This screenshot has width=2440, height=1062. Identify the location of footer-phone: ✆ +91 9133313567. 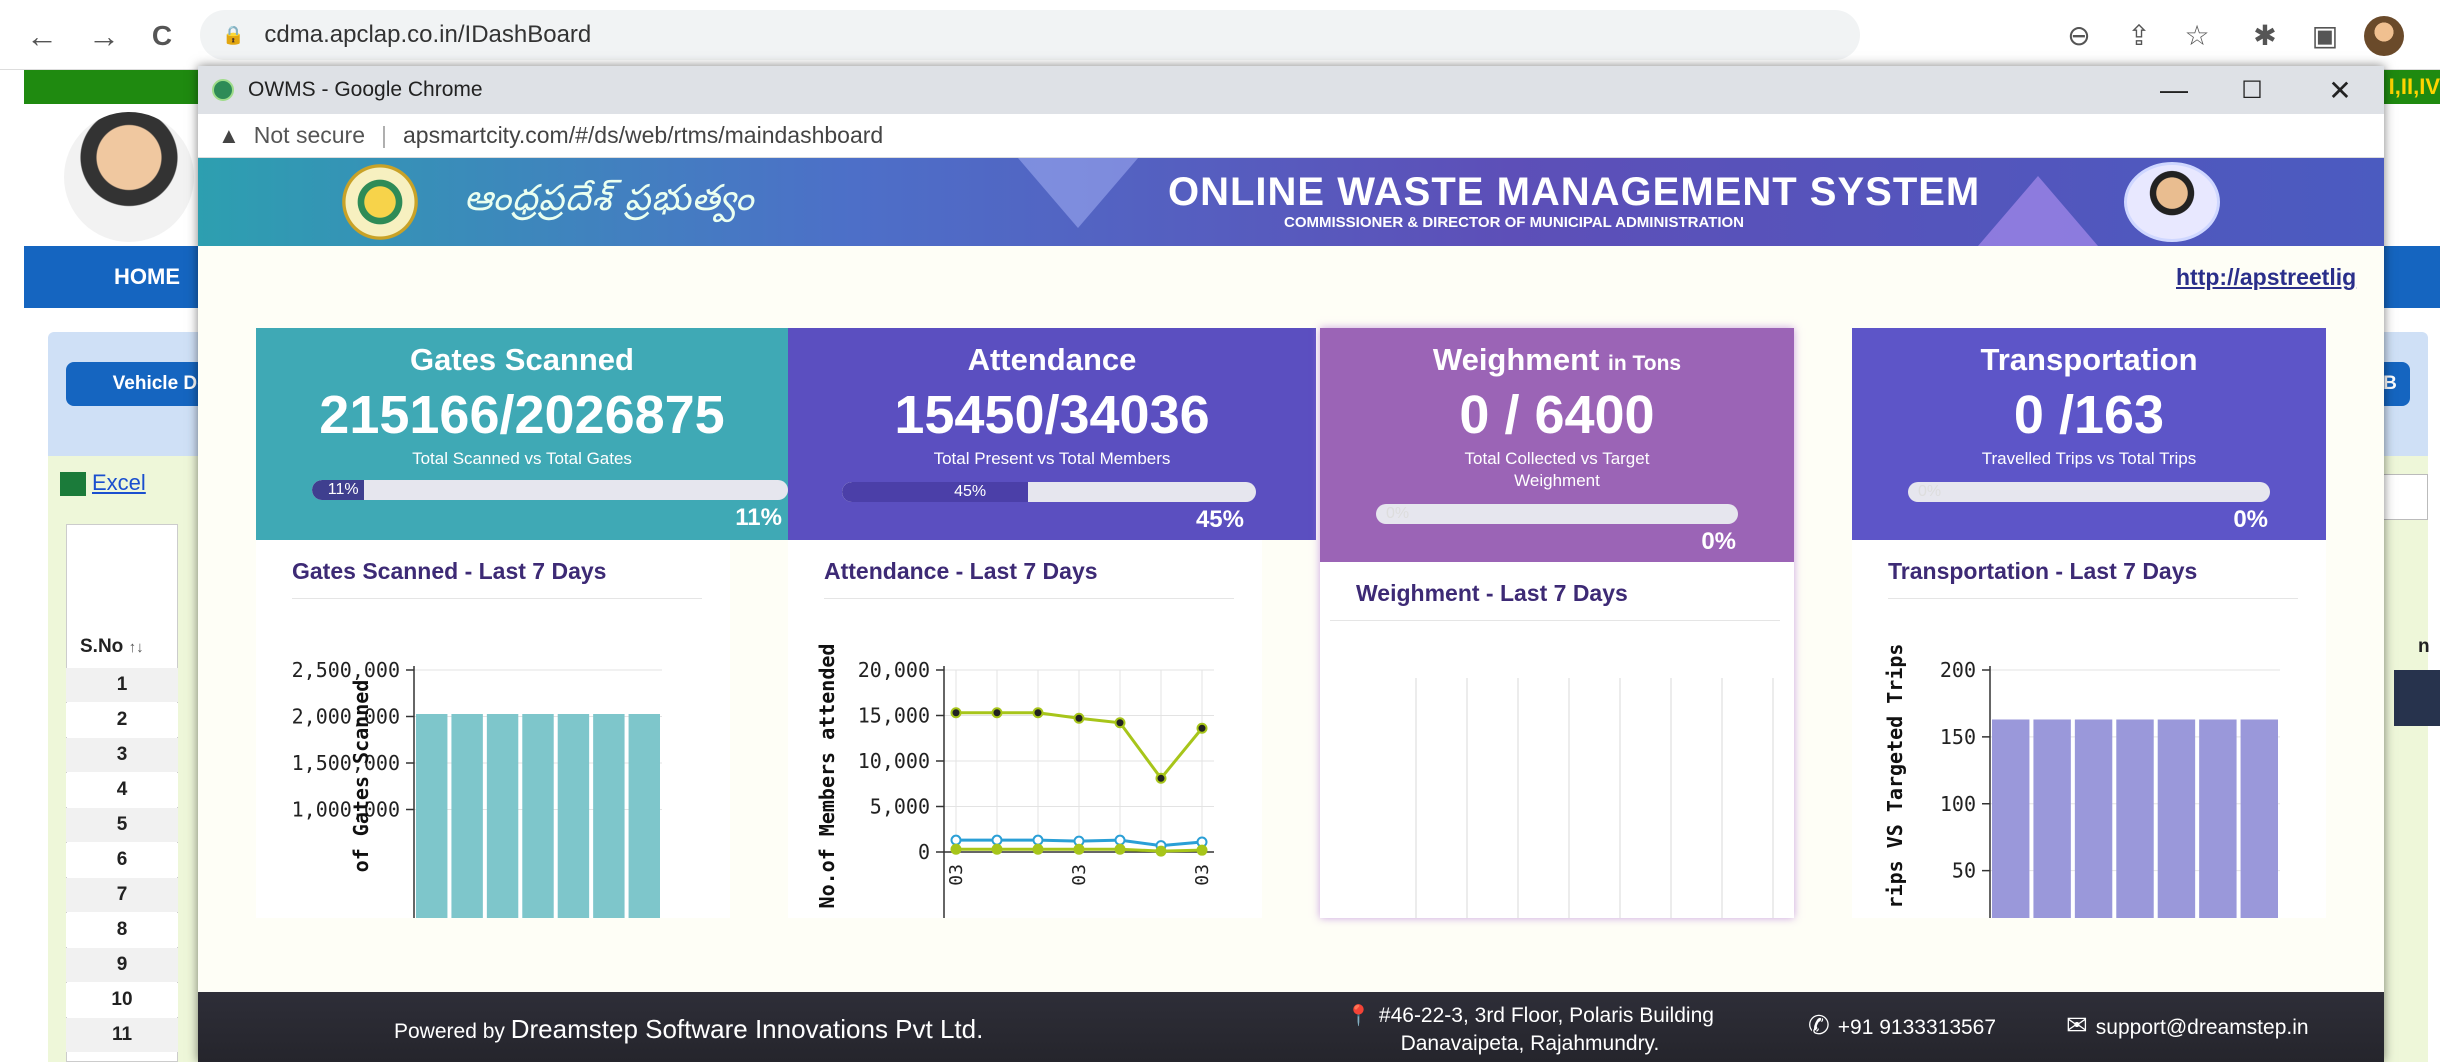
(1902, 1025).